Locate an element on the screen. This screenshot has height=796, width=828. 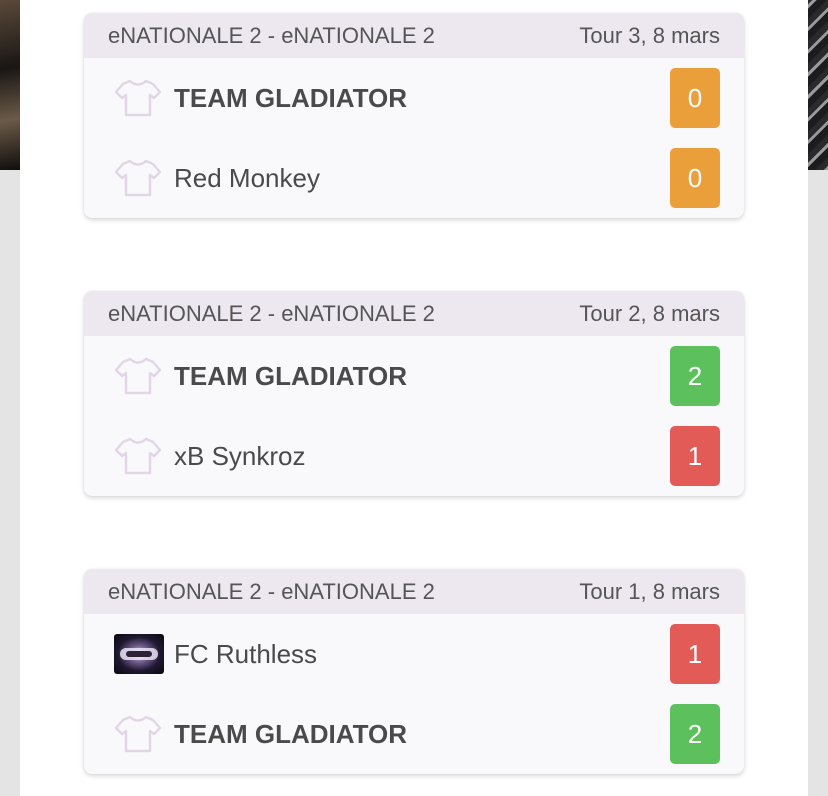
team-logo is located at coordinates (139, 654).